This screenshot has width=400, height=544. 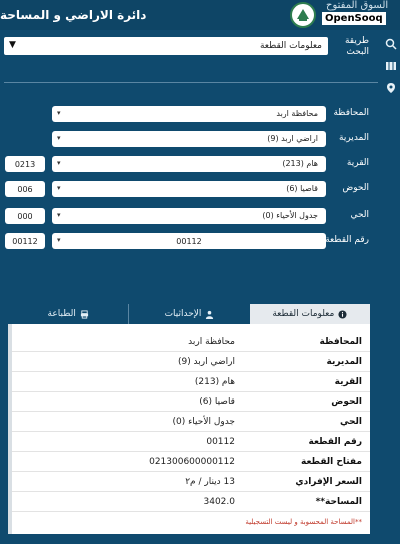 I want to click on basin-code-input: 006, so click(x=25, y=189).